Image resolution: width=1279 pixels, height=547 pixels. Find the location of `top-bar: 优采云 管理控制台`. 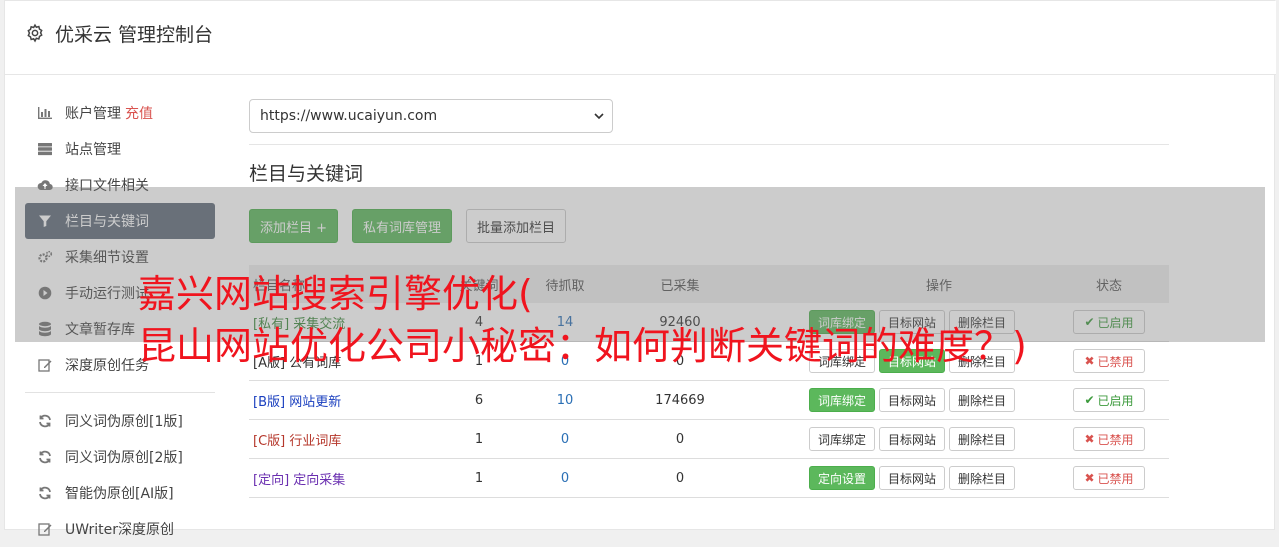

top-bar: 优采云 管理控制台 is located at coordinates (640, 38).